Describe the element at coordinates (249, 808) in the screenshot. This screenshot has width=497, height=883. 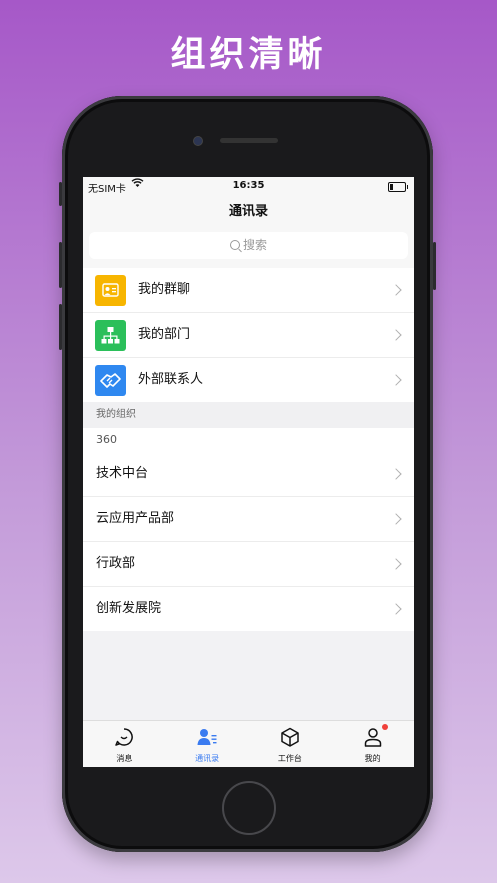
I see `home-button` at that location.